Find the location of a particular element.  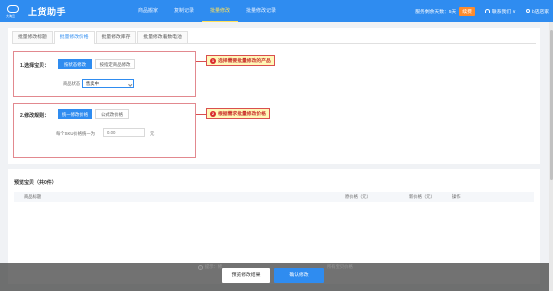

column-header-title: 商品标题 is located at coordinates (33, 196).